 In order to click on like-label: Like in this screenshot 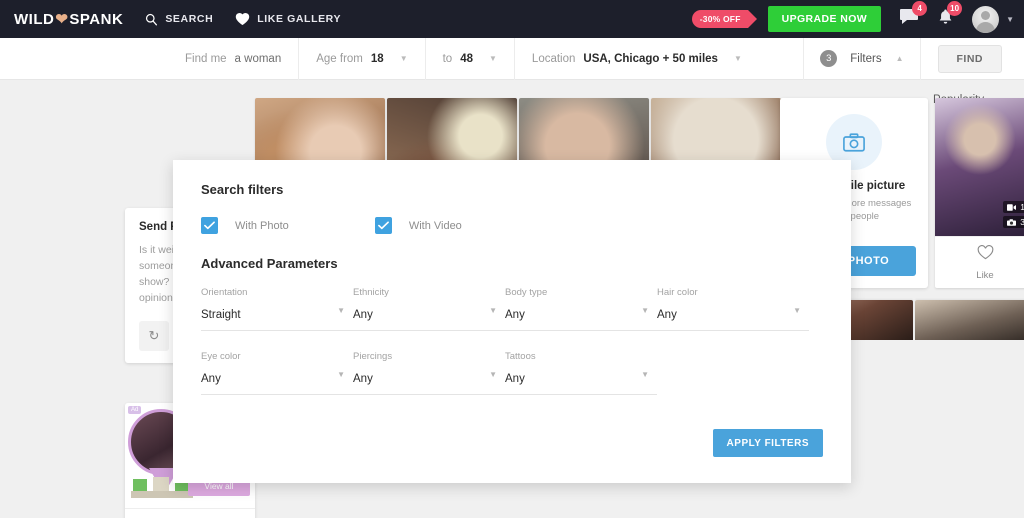, I will do `click(985, 275)`.